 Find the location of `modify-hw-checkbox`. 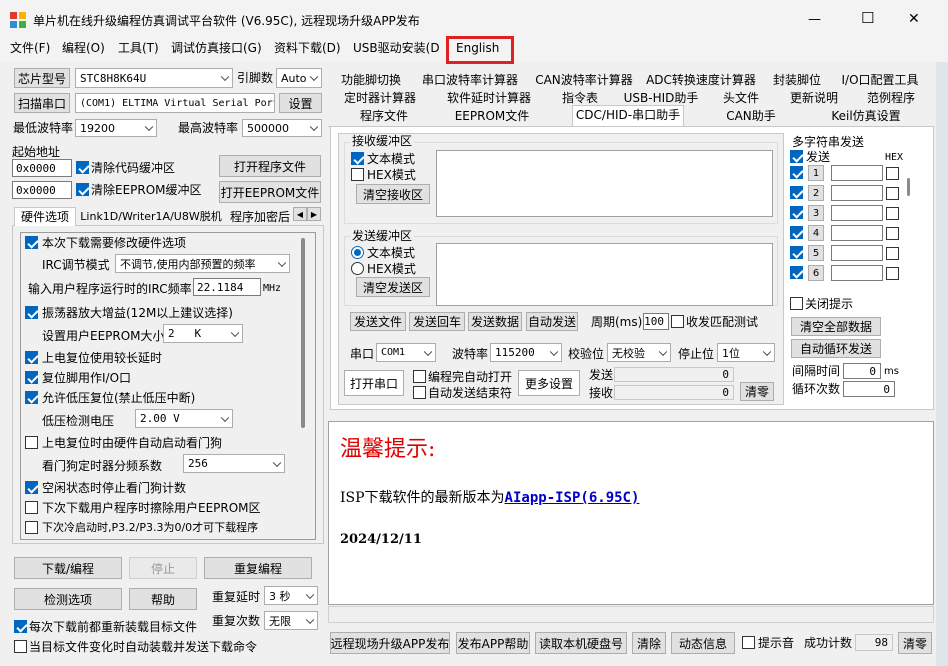

modify-hw-checkbox is located at coordinates (31, 242).